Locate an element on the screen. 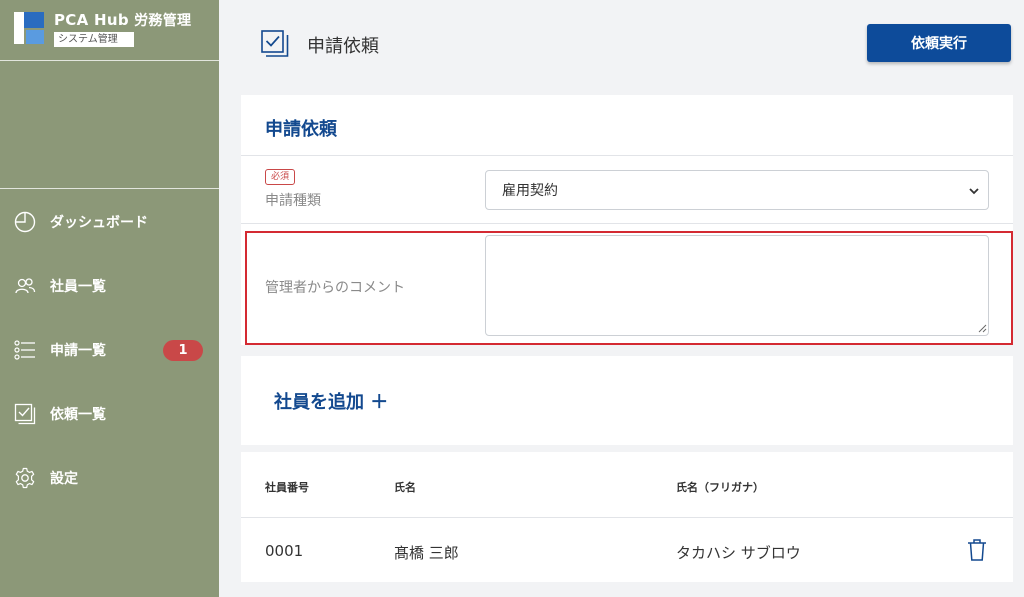 The height and width of the screenshot is (597, 1024). request-checklist-icon is located at coordinates (275, 44).